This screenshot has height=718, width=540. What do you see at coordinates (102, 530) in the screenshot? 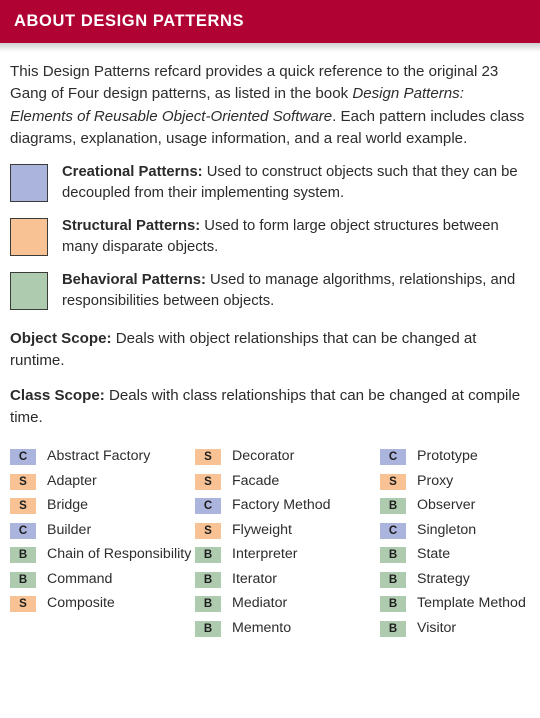
I see `pattern-item: C Builder` at bounding box center [102, 530].